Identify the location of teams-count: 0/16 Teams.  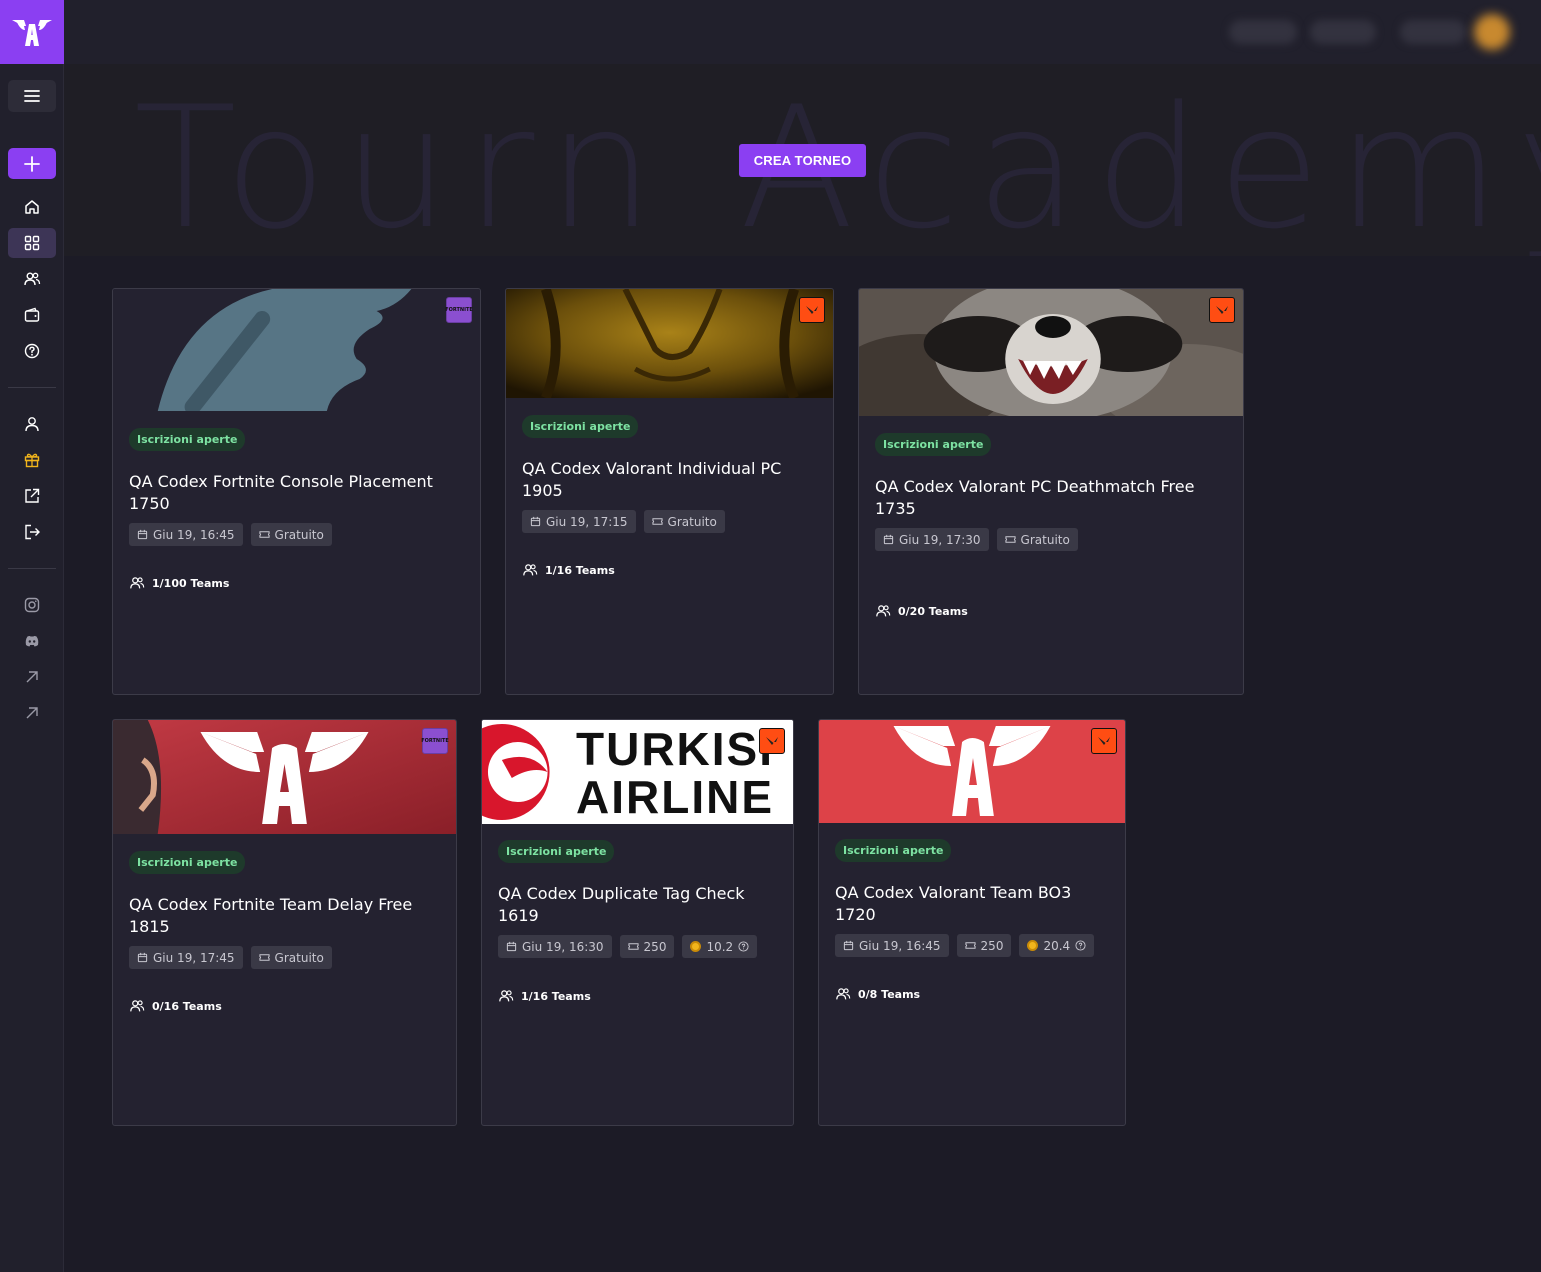
(175, 1006).